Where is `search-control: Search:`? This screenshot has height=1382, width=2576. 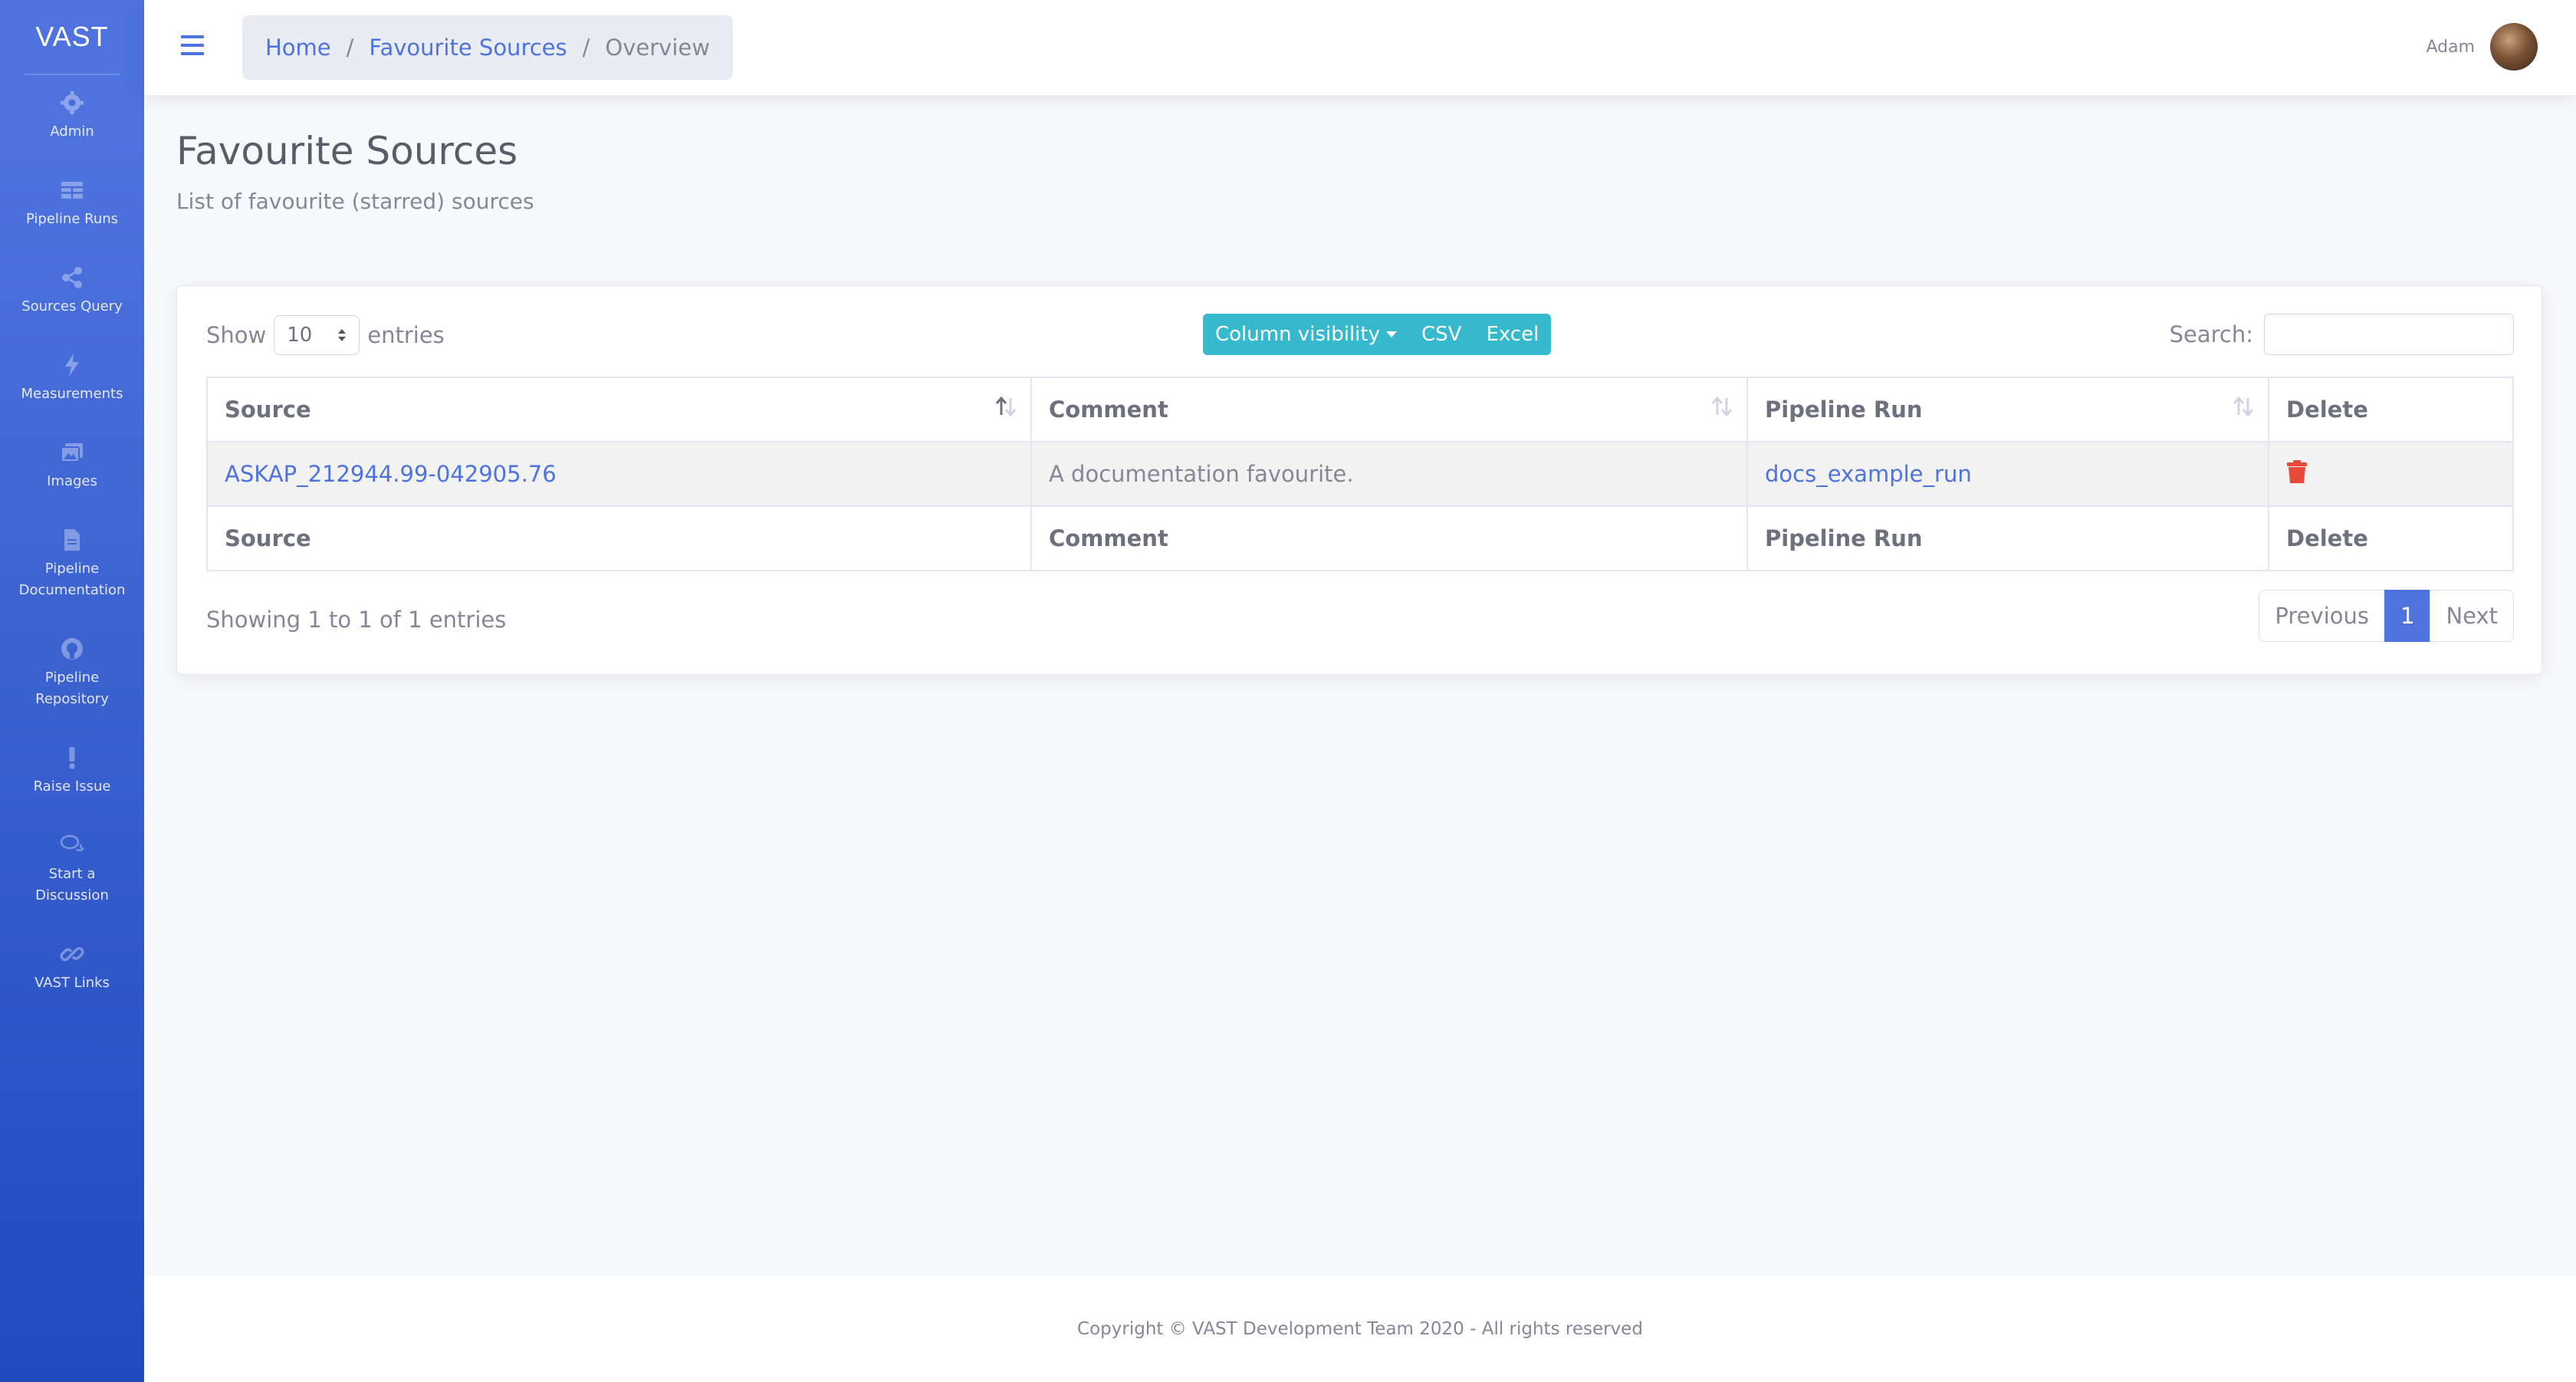 search-control: Search: is located at coordinates (2342, 334).